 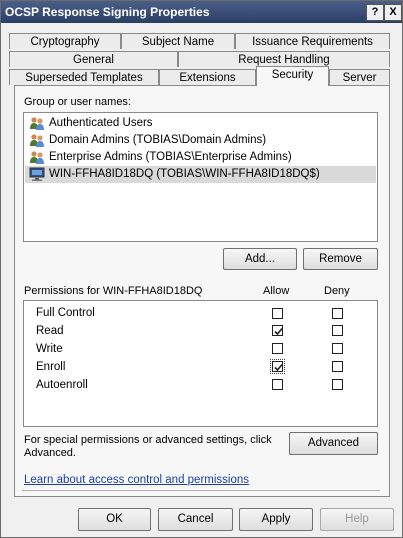 What do you see at coordinates (113, 291) in the screenshot?
I see `permissions-for-label: Permissions for WIN-FFHA8ID18DQ` at bounding box center [113, 291].